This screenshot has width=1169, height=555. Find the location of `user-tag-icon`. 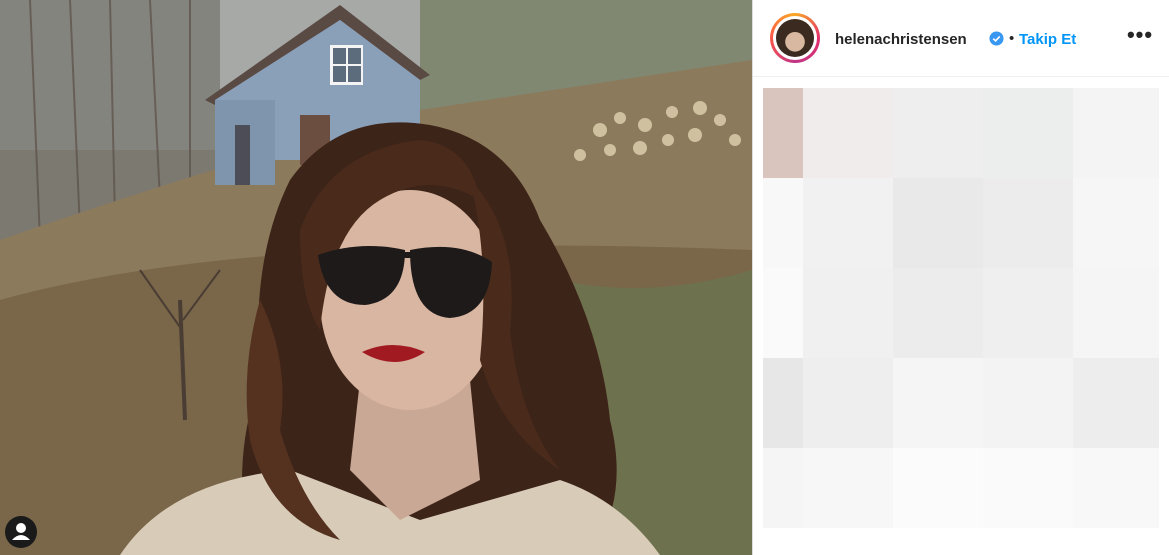

user-tag-icon is located at coordinates (21, 532).